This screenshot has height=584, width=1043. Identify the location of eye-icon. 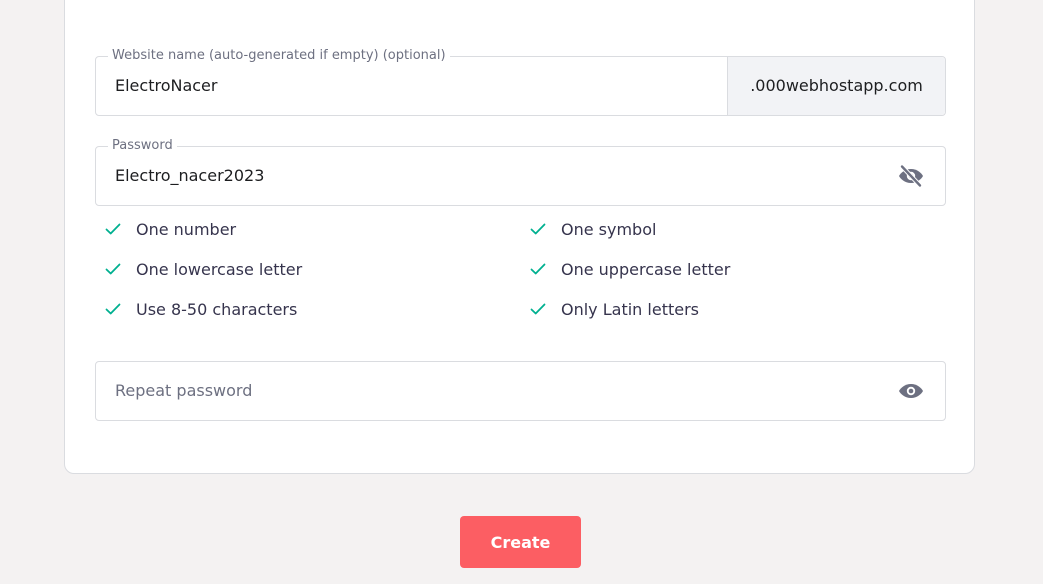
(911, 391).